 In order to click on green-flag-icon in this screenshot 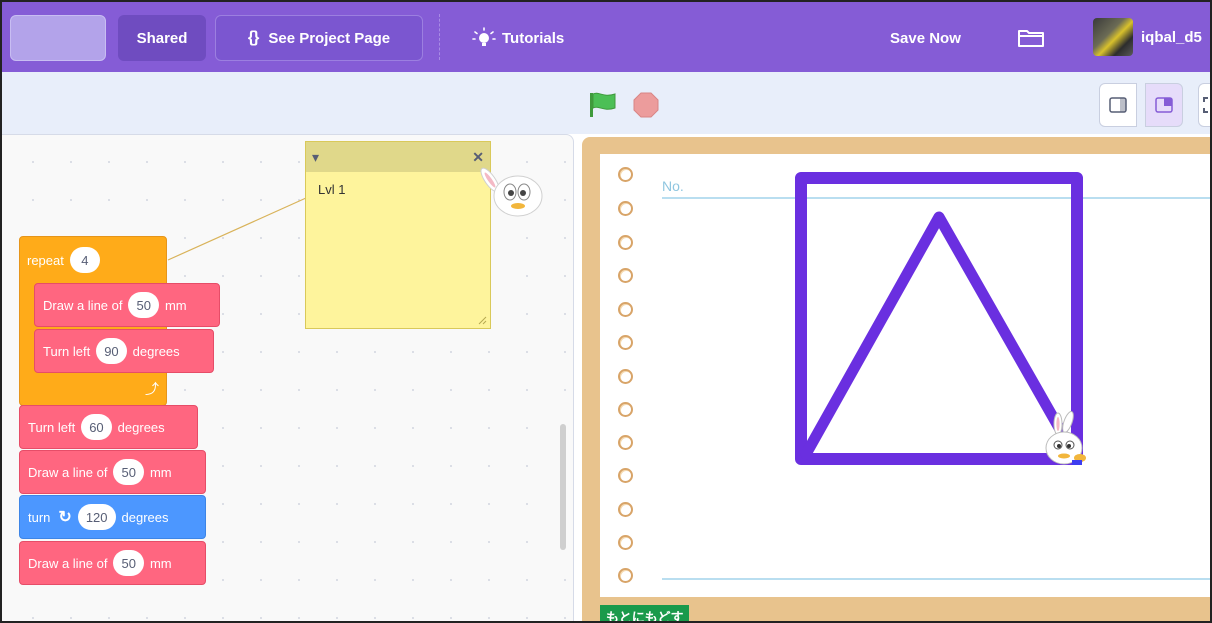, I will do `click(603, 105)`.